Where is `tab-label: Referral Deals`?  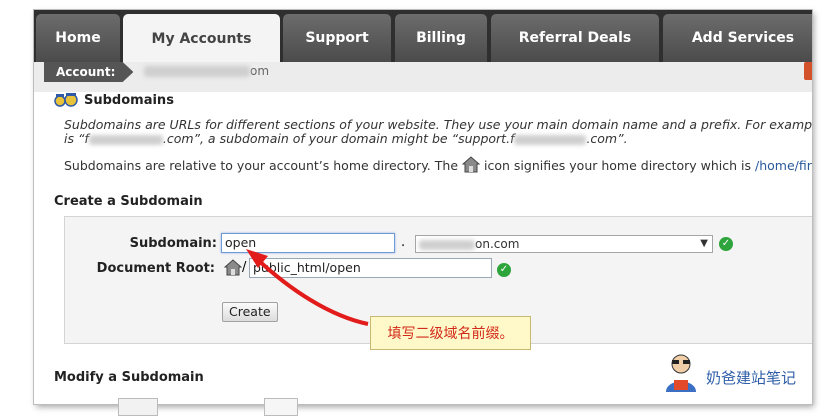 tab-label: Referral Deals is located at coordinates (575, 38).